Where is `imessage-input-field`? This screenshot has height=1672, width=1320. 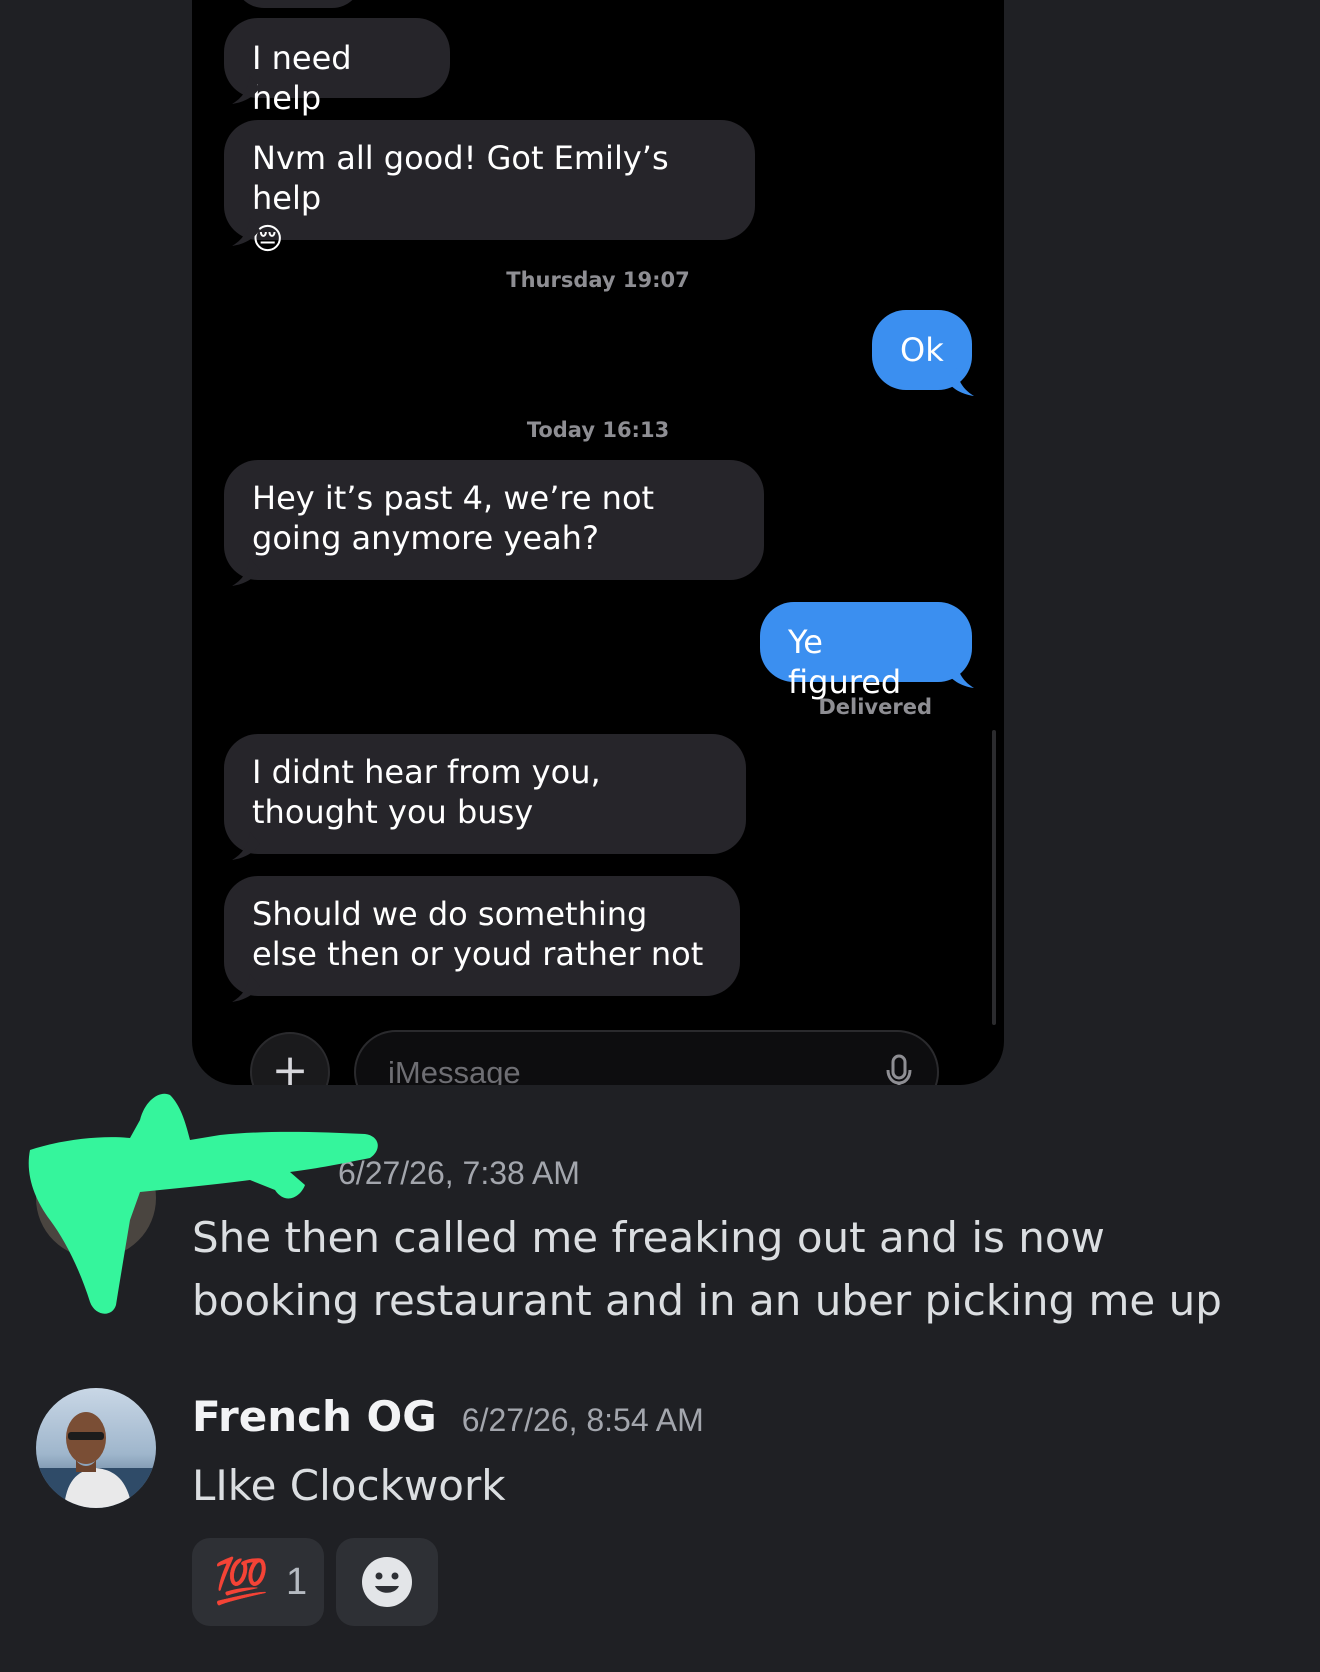 imessage-input-field is located at coordinates (646, 1057).